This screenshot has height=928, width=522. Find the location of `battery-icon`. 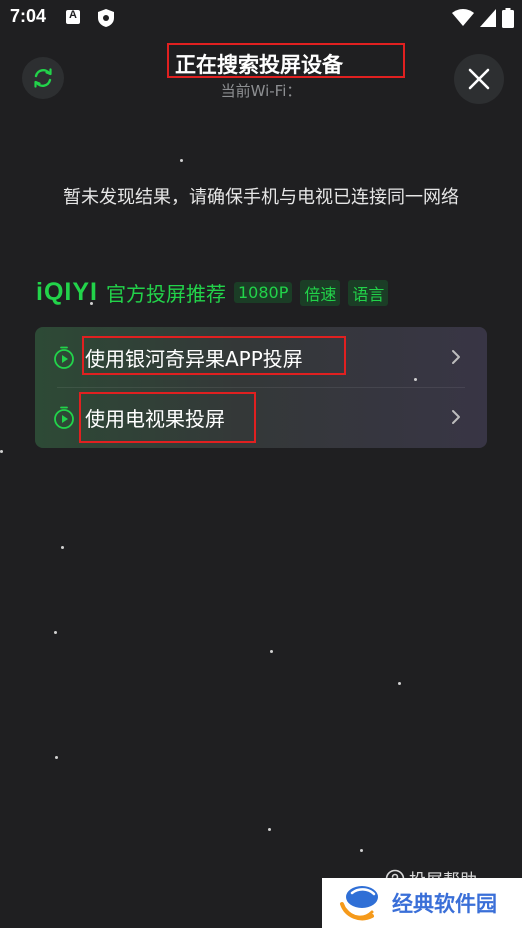

battery-icon is located at coordinates (508, 18).